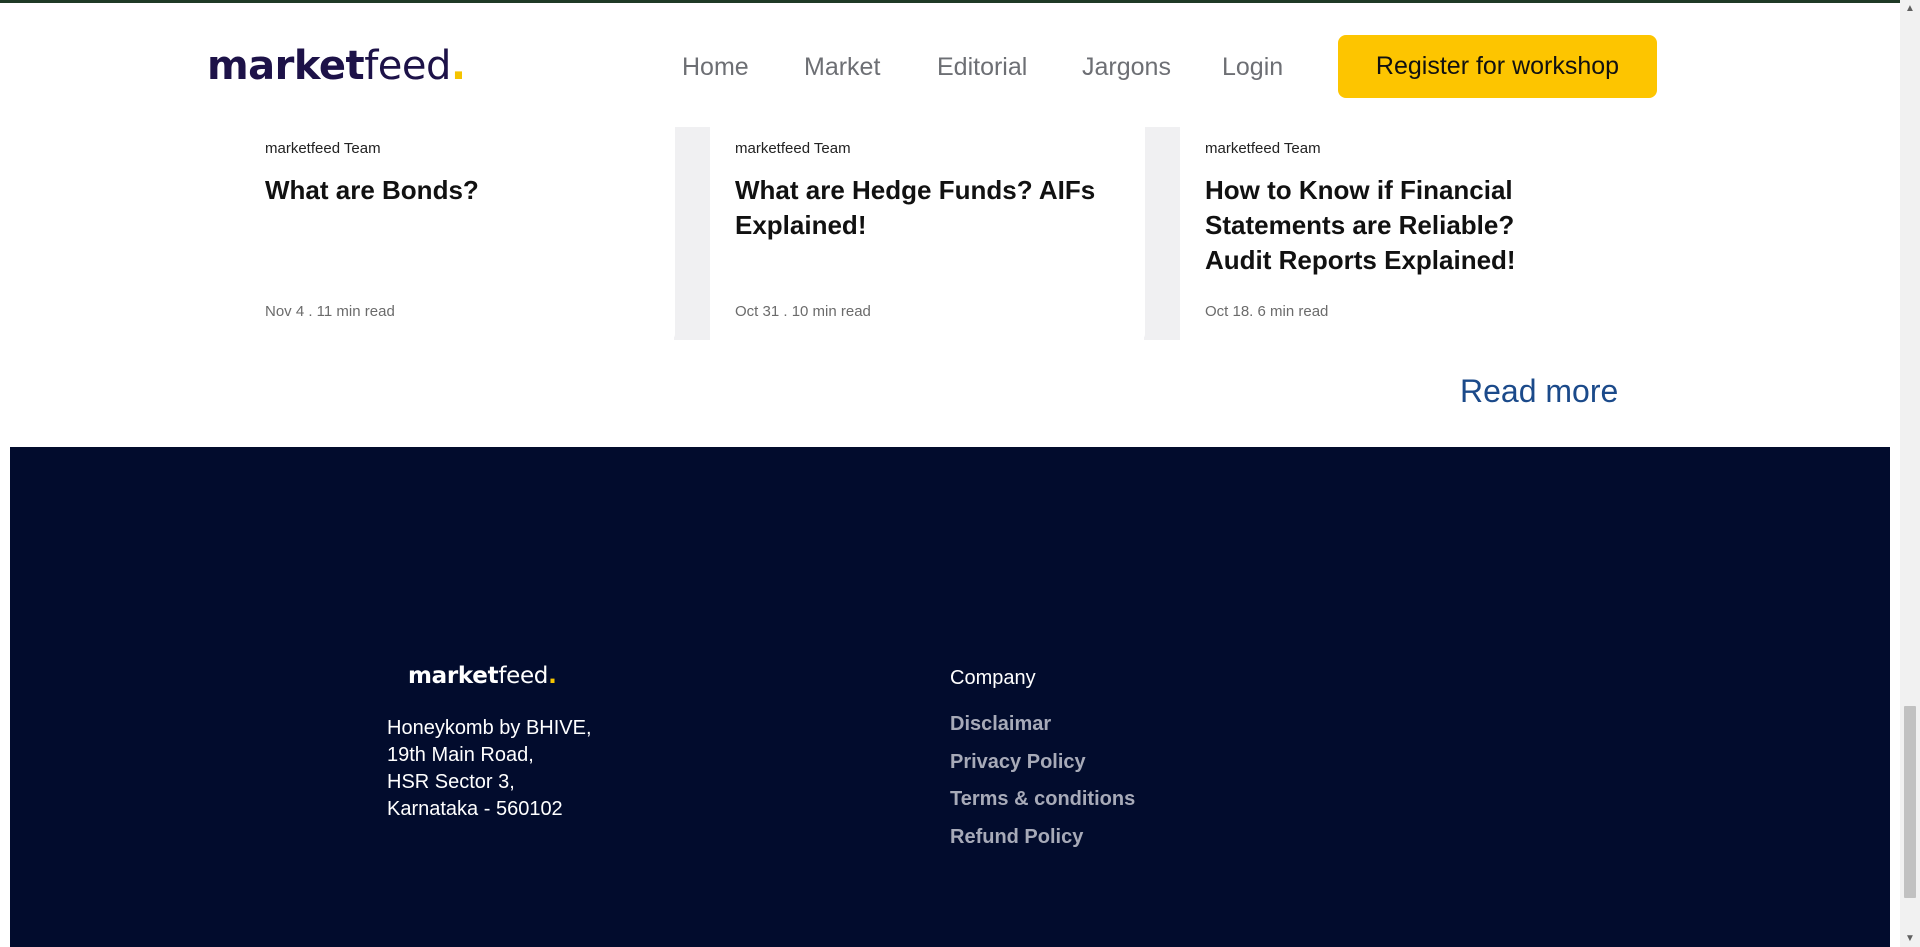 This screenshot has width=1920, height=947. What do you see at coordinates (1016, 837) in the screenshot?
I see `footer-link-refund: Refund Policy` at bounding box center [1016, 837].